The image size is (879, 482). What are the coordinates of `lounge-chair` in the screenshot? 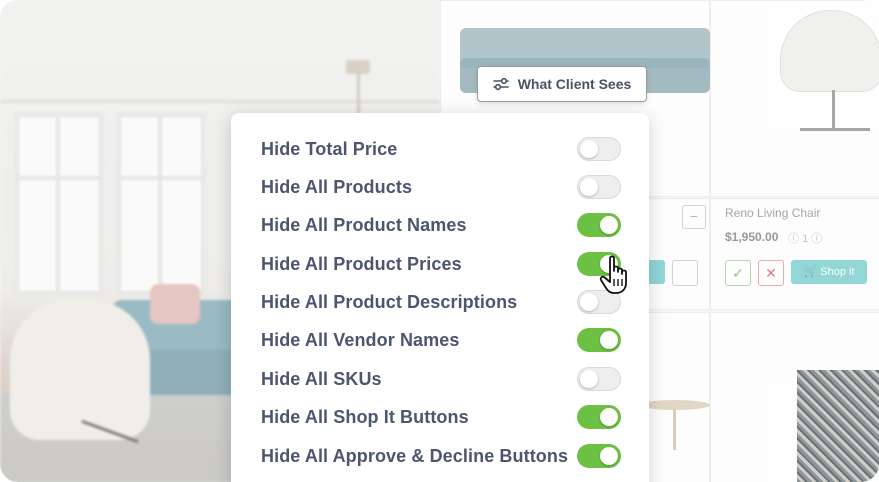 It's located at (80, 370).